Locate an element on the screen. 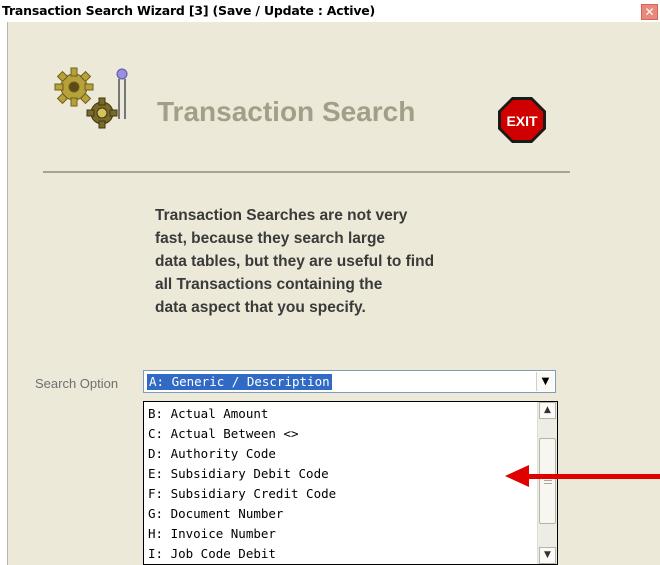 The width and height of the screenshot is (660, 565). close-icon: ✕ is located at coordinates (649, 12).